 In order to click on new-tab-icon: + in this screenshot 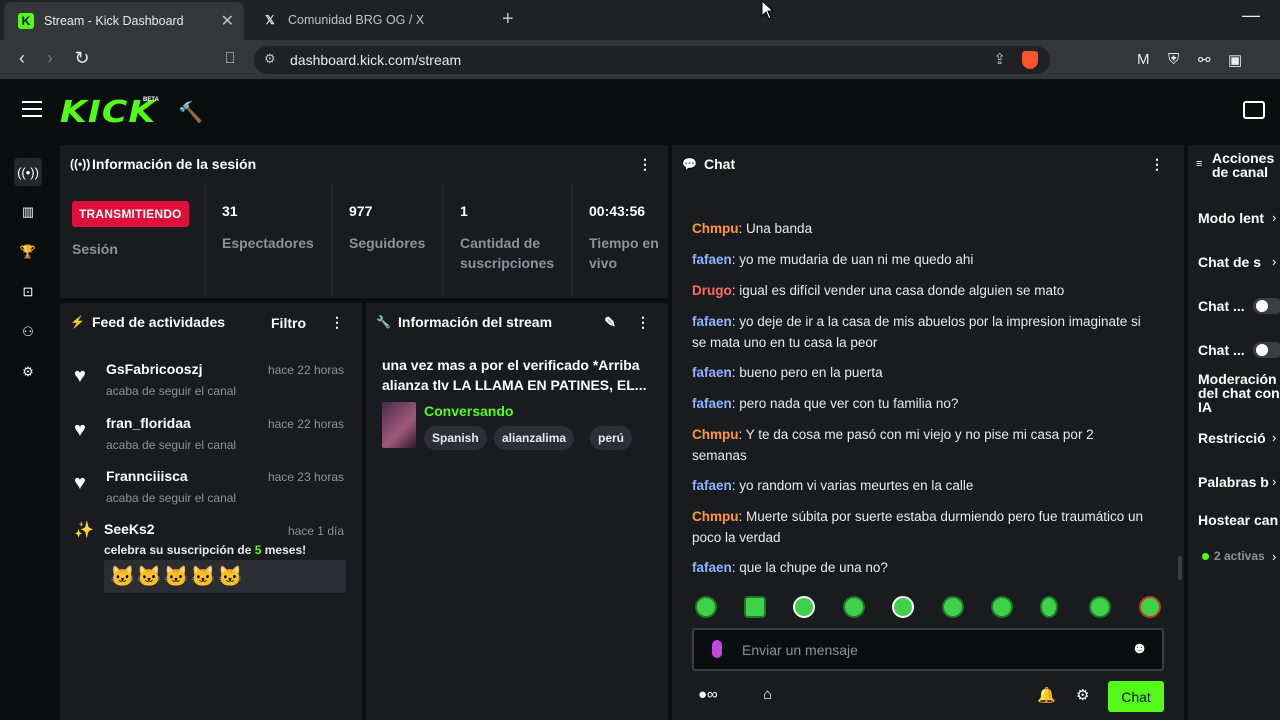, I will do `click(508, 19)`.